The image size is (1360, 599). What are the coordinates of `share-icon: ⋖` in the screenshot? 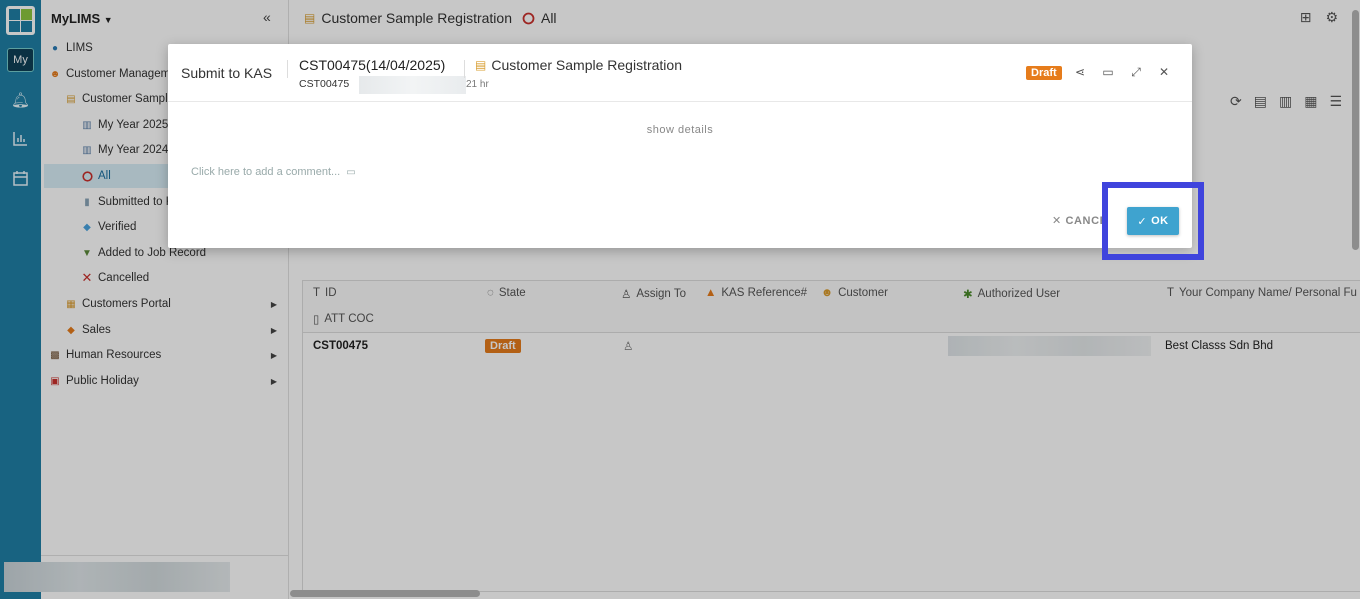 It's located at (1080, 72).